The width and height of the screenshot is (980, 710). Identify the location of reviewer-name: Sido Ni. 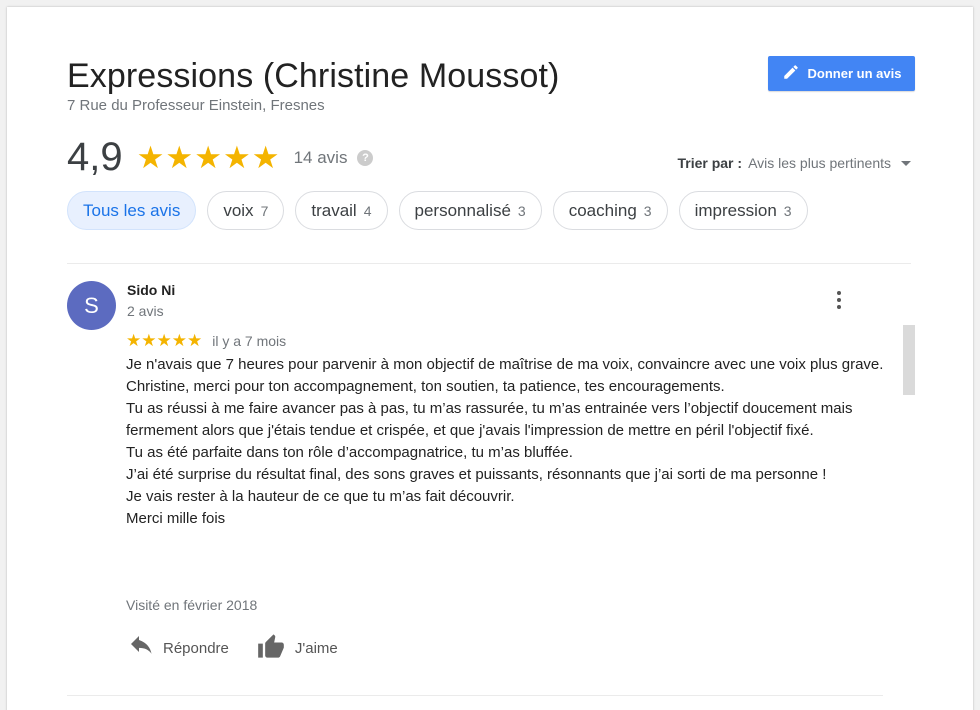
(151, 290).